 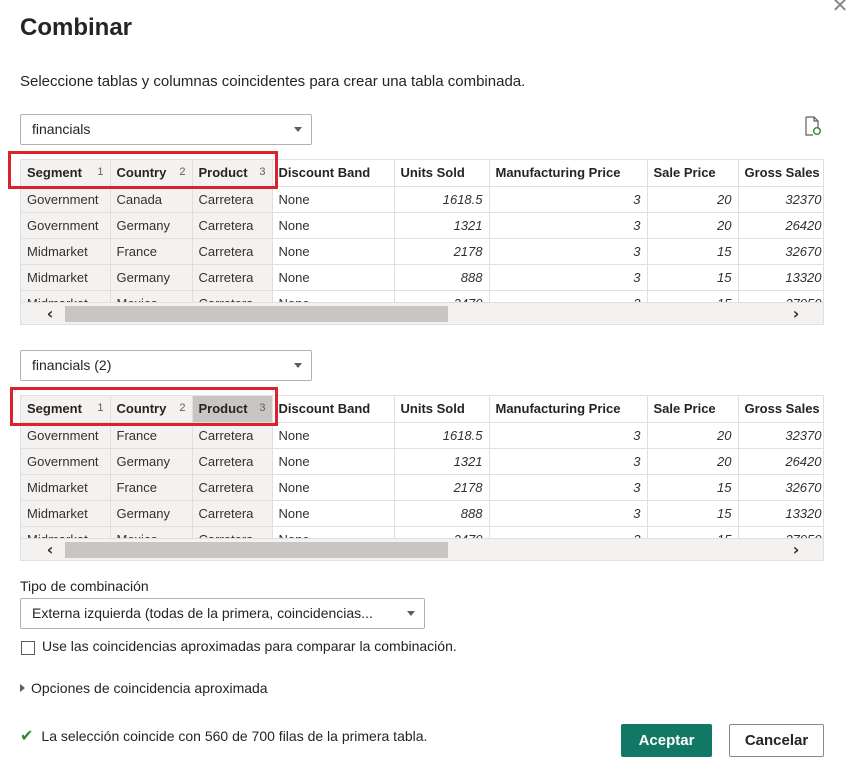 I want to click on column-header-label: Sale Price, so click(x=684, y=409).